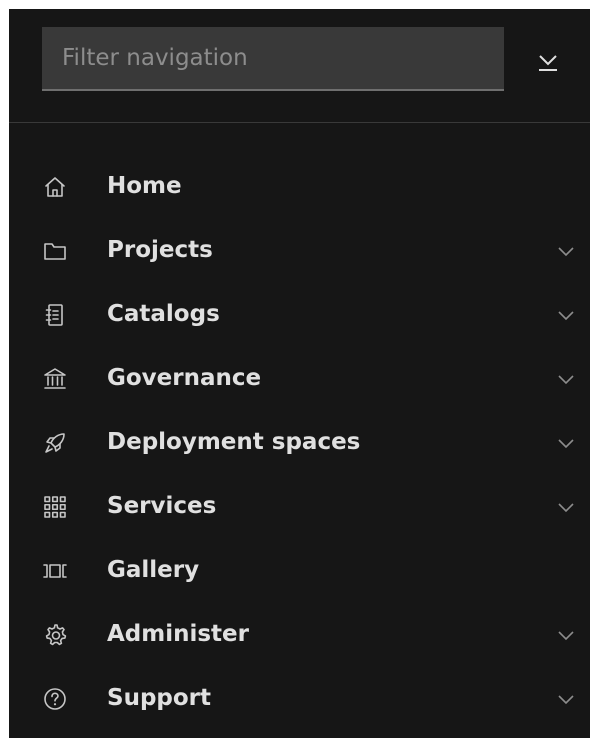  I want to click on nav-item-label: Services, so click(162, 506).